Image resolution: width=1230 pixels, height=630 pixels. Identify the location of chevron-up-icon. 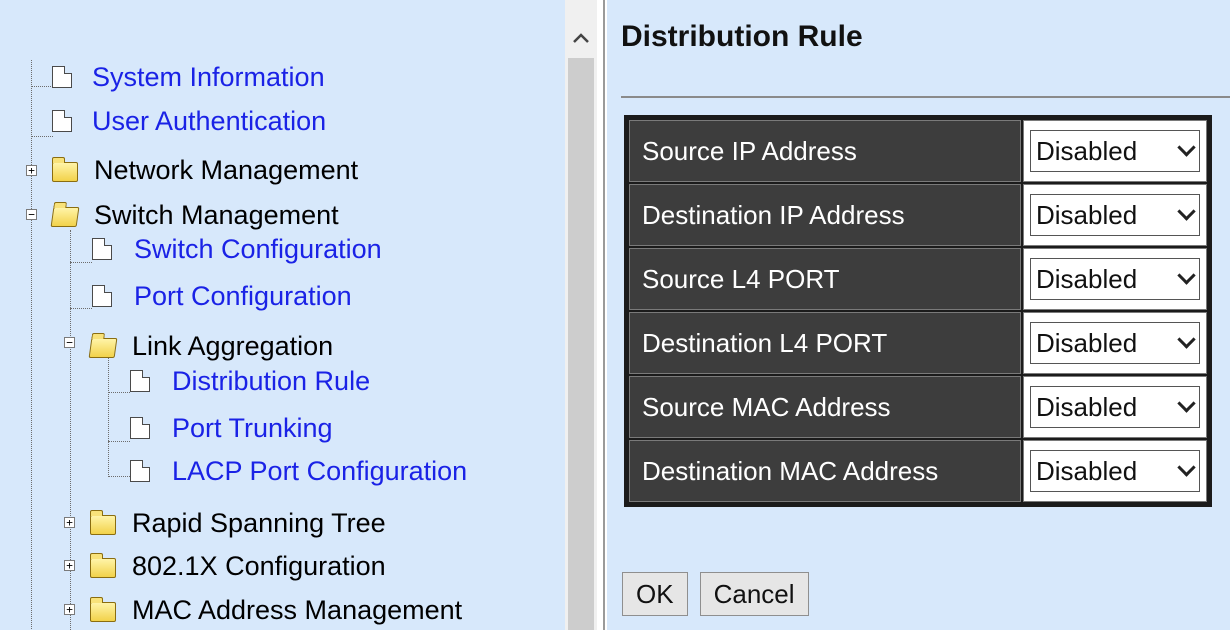
(581, 38).